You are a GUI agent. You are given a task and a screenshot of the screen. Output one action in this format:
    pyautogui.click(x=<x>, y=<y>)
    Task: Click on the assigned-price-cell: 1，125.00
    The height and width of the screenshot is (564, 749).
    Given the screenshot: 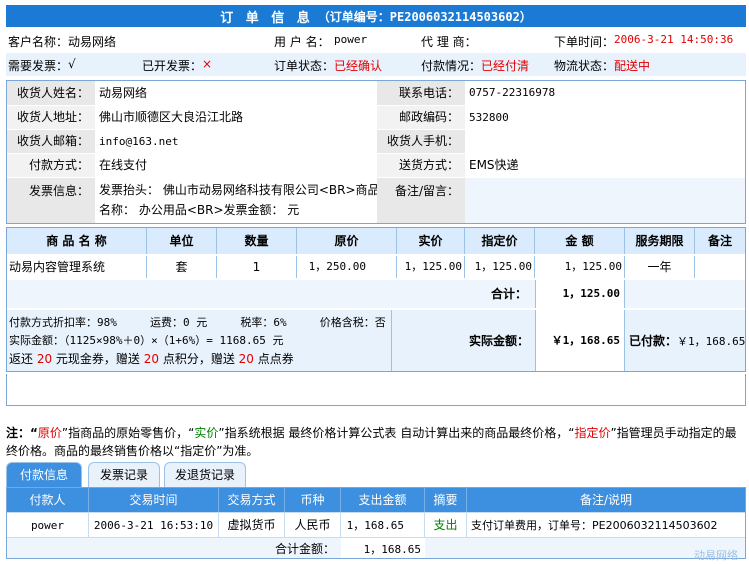 What is the action you would take?
    pyautogui.click(x=500, y=267)
    